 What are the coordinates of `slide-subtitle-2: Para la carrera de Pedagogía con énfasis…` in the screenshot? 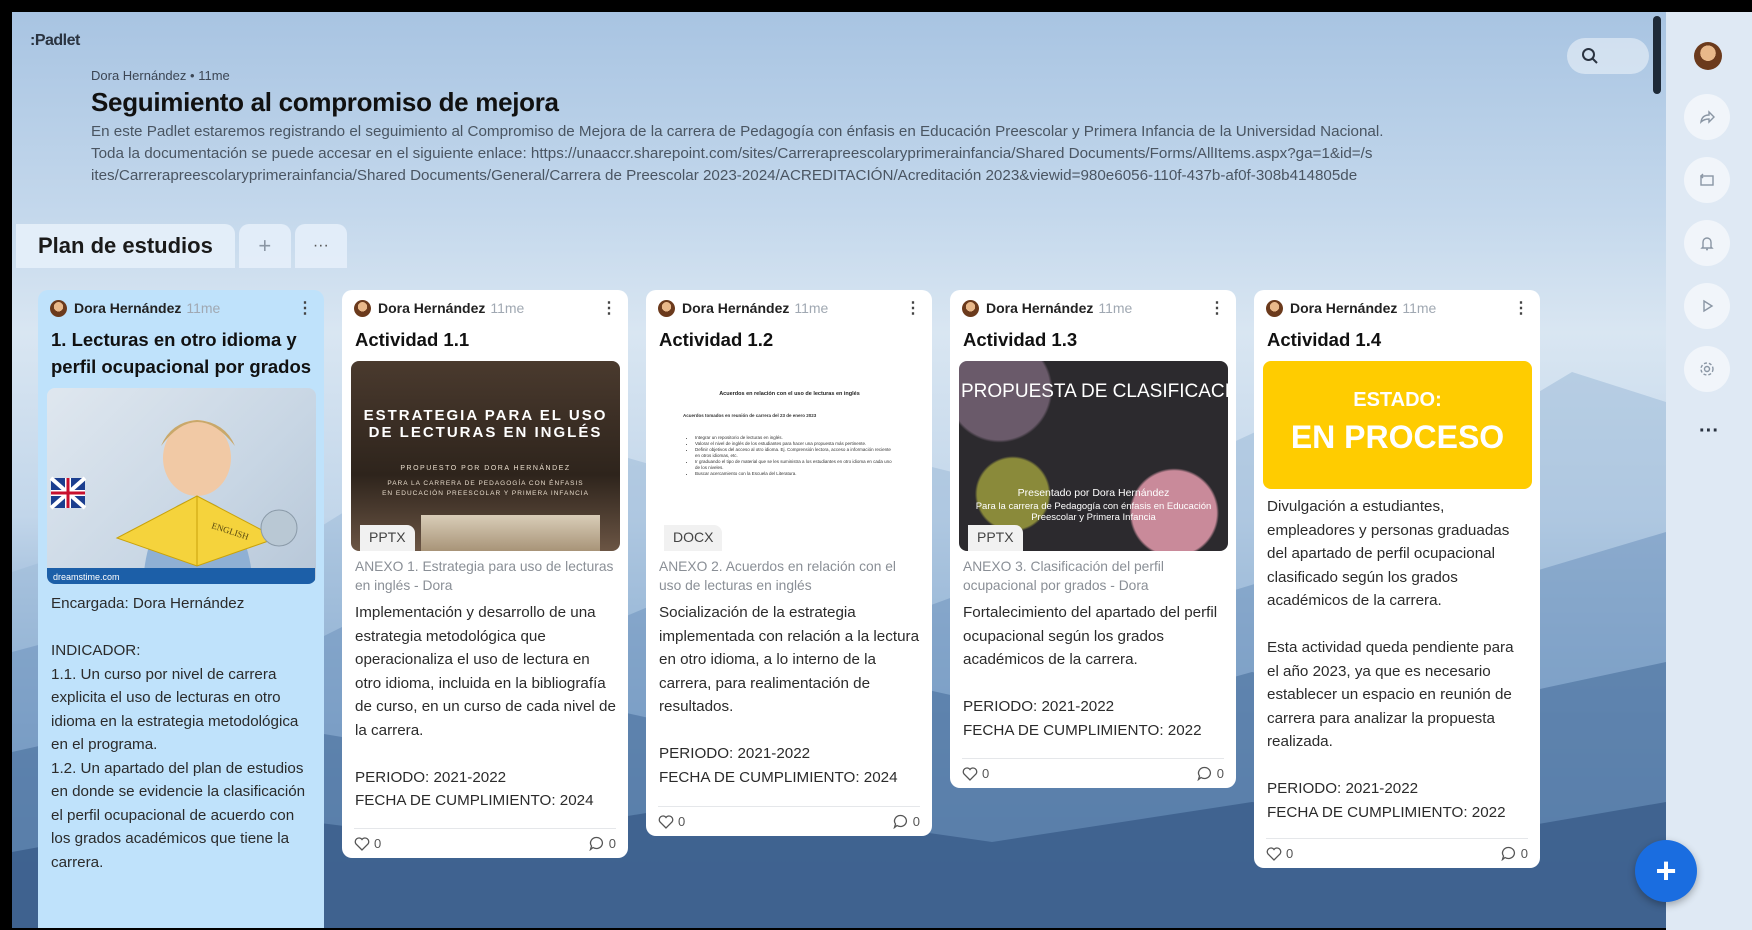 It's located at (1093, 512).